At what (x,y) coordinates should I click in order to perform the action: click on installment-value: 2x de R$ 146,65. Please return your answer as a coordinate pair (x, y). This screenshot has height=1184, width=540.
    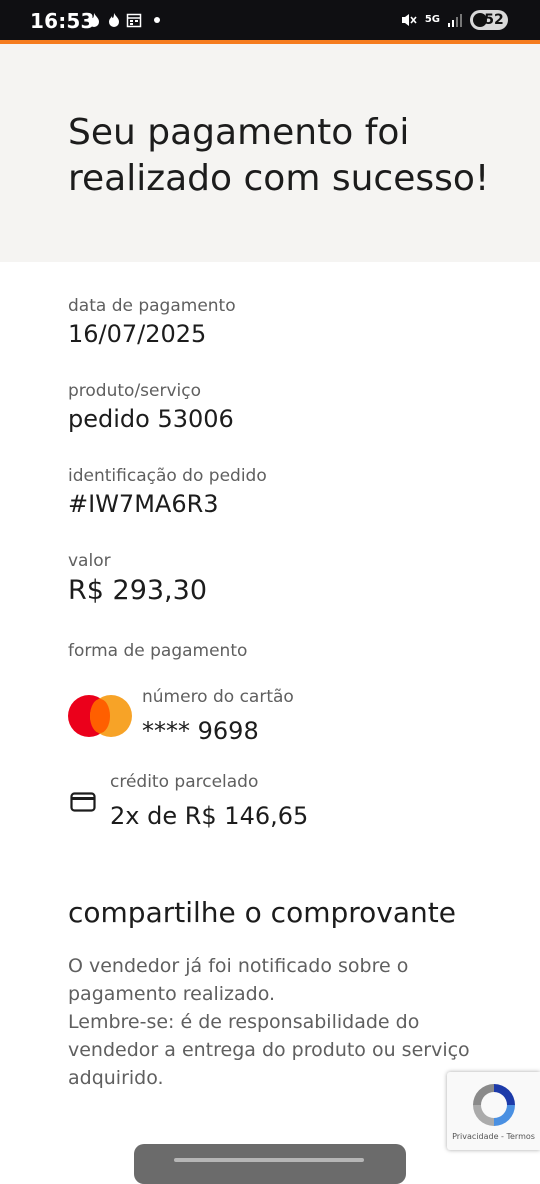
    Looking at the image, I should click on (209, 816).